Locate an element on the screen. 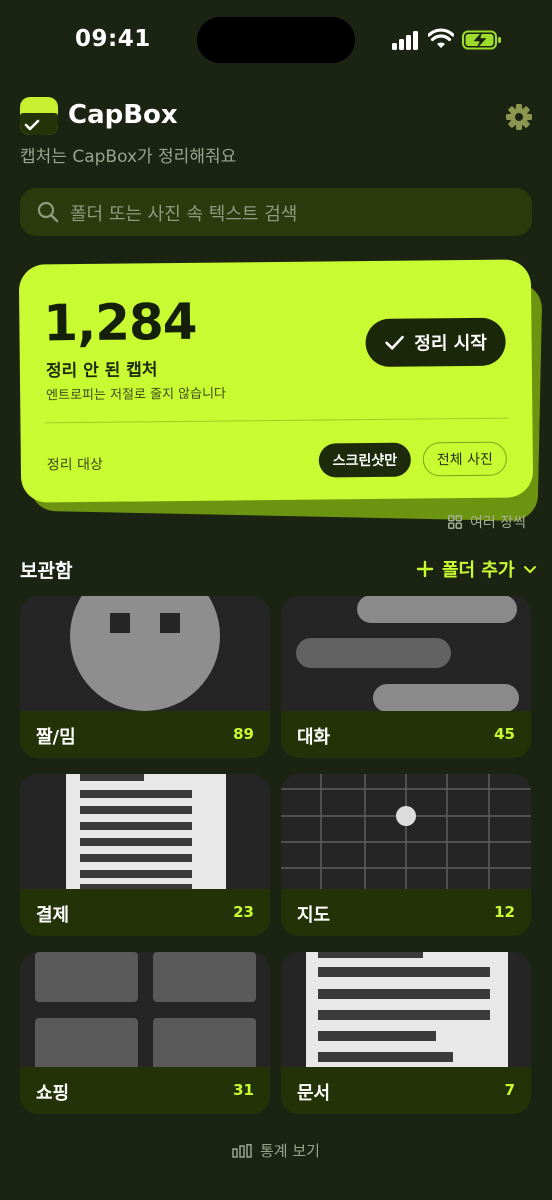 The width and height of the screenshot is (552, 1200). settings-gear-icon is located at coordinates (519, 117).